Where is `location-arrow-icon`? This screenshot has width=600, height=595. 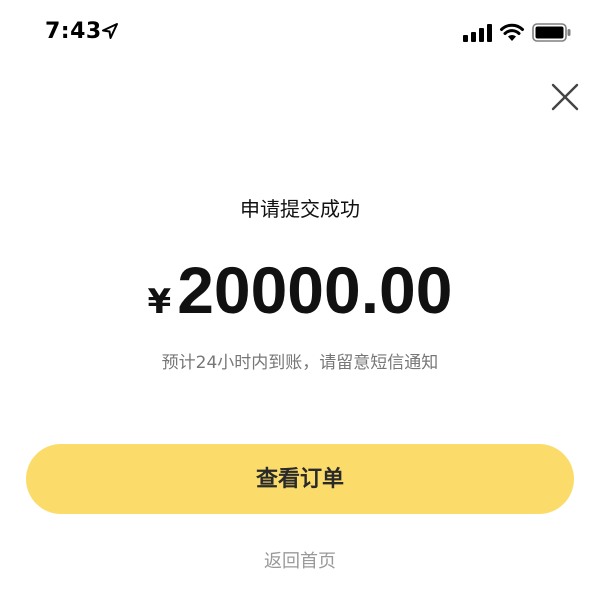
location-arrow-icon is located at coordinates (110, 31).